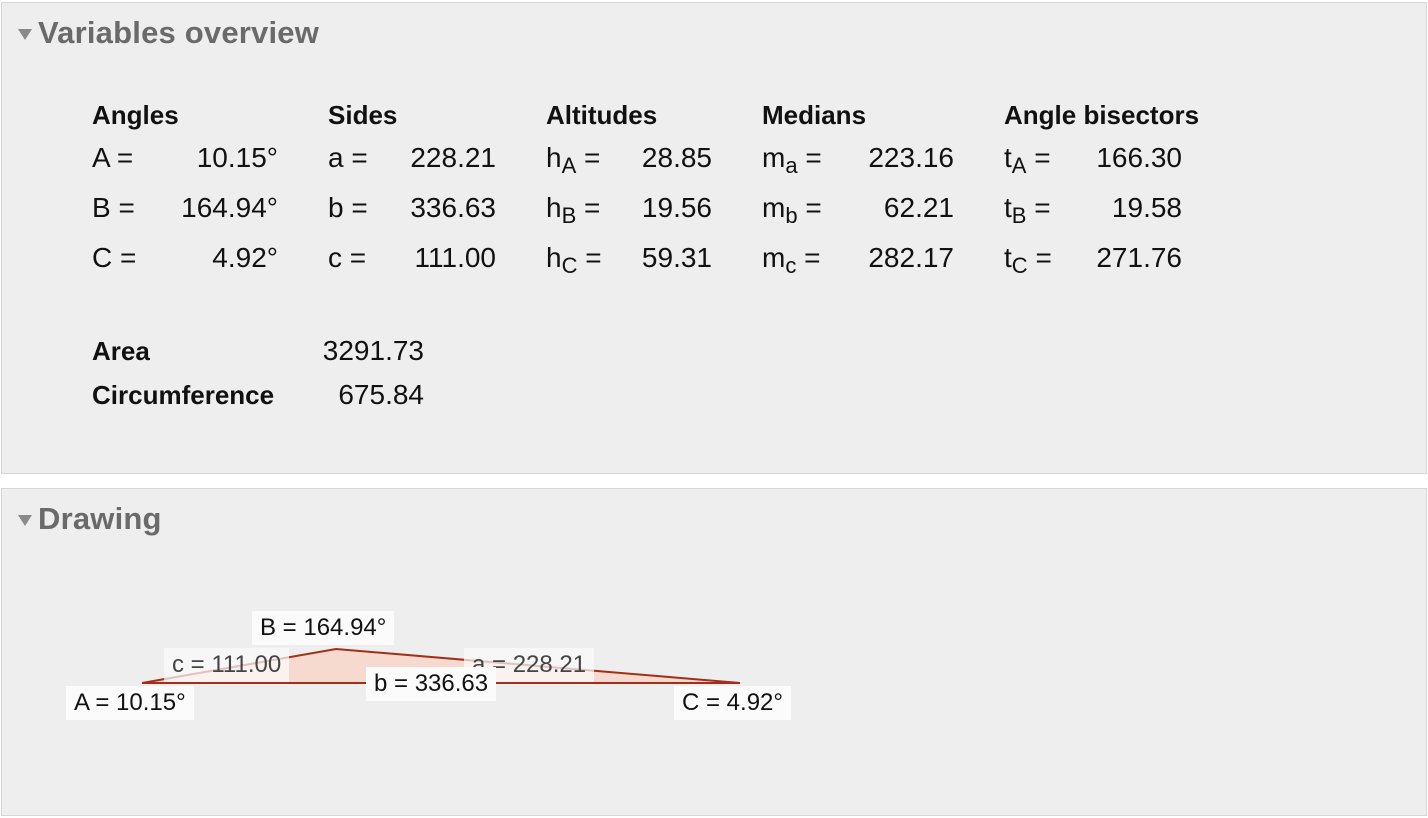  I want to click on bisector-row-c: tC = 271.76, so click(1114, 258).